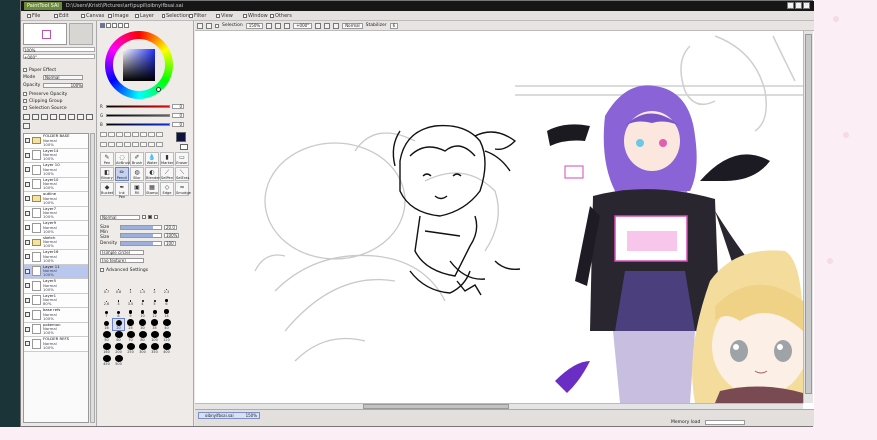 This screenshot has width=877, height=440. Describe the element at coordinates (144, 217) in the screenshot. I see `shape-square-icon` at that location.